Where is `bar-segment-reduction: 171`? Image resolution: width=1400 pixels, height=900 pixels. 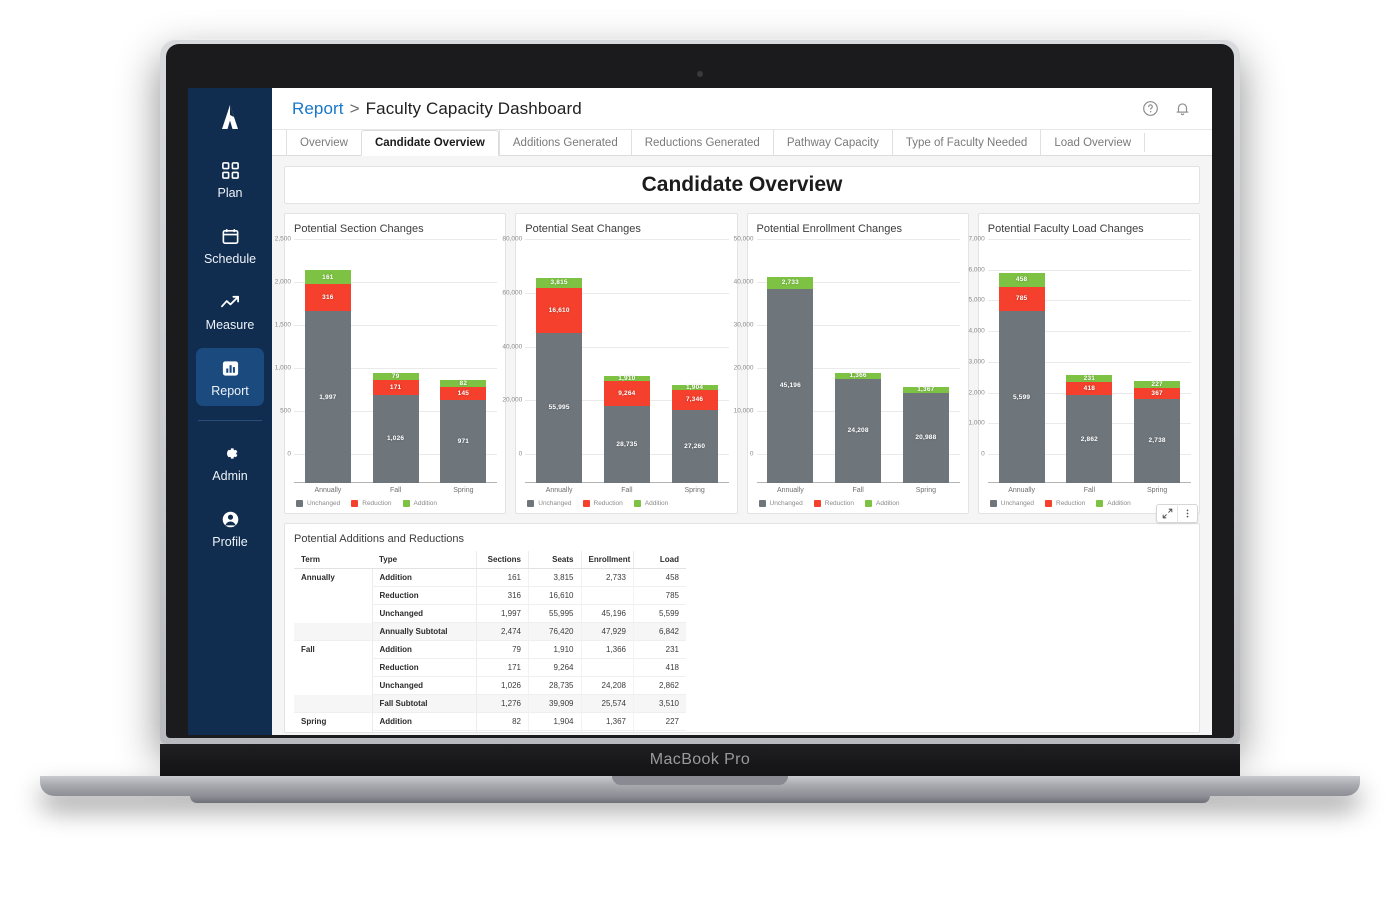 bar-segment-reduction: 171 is located at coordinates (395, 387).